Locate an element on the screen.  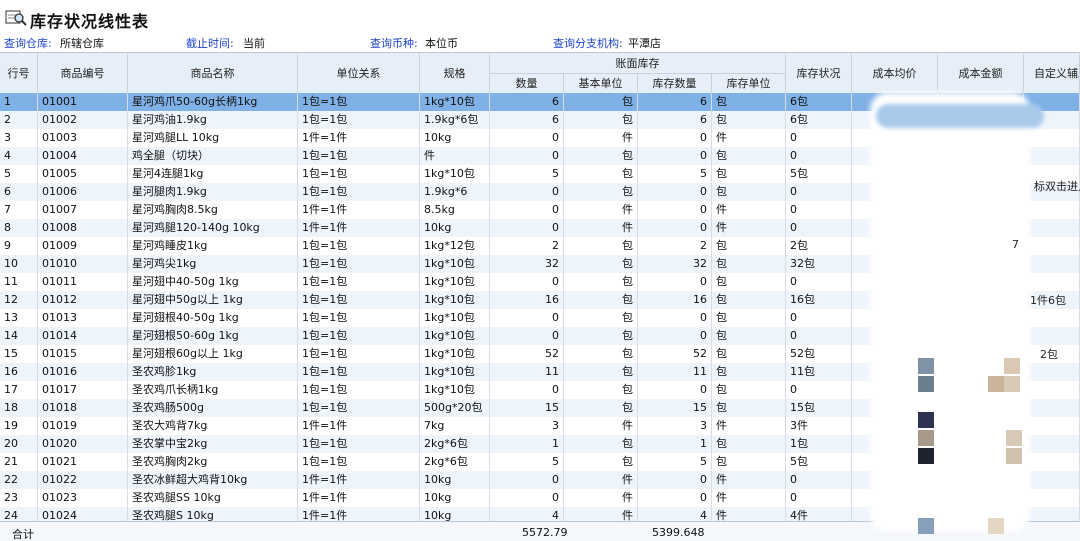
cell-code: 01005 is located at coordinates (83, 174).